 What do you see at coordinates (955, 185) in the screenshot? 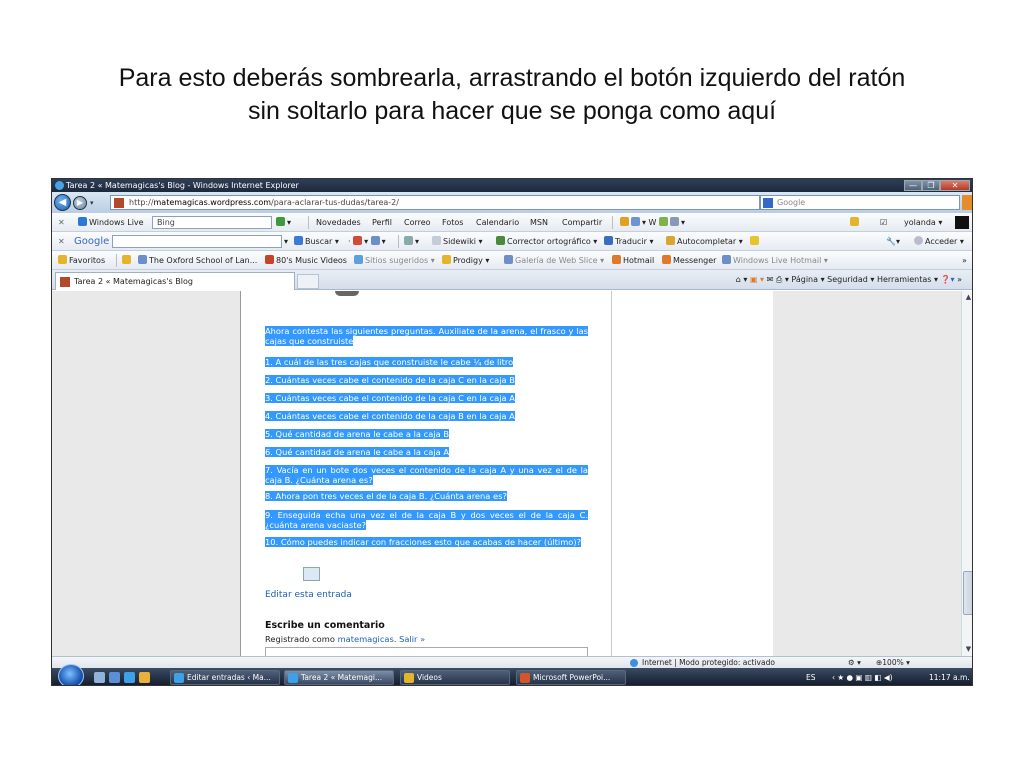
I see `close-button: ✕` at bounding box center [955, 185].